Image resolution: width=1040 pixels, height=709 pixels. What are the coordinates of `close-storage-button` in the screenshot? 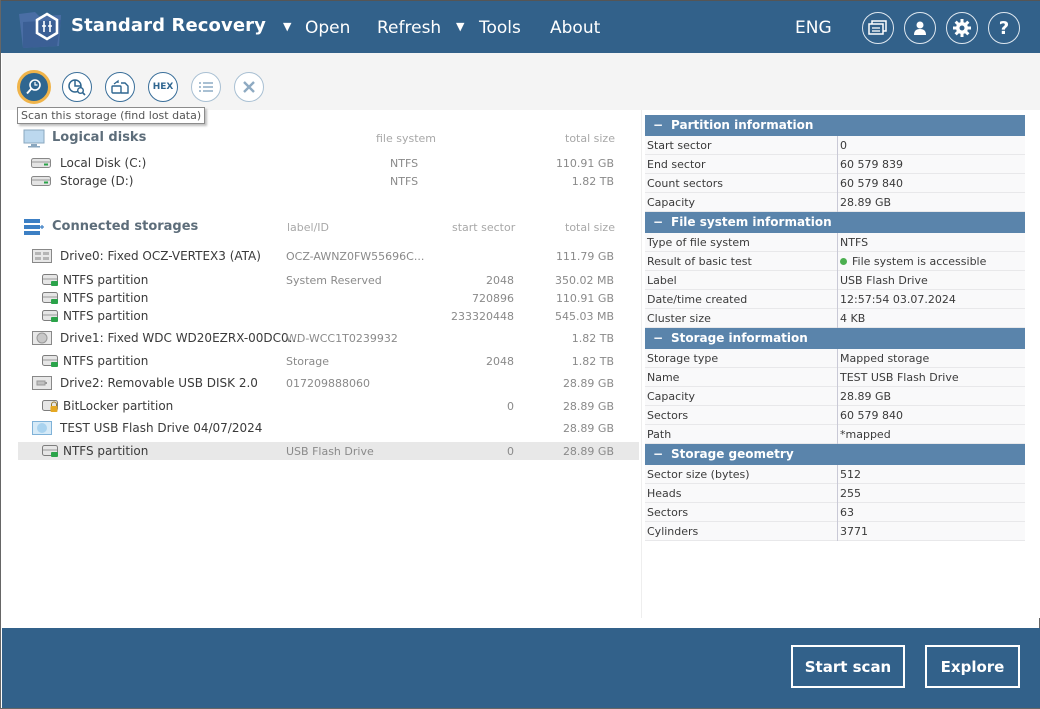 It's located at (249, 87).